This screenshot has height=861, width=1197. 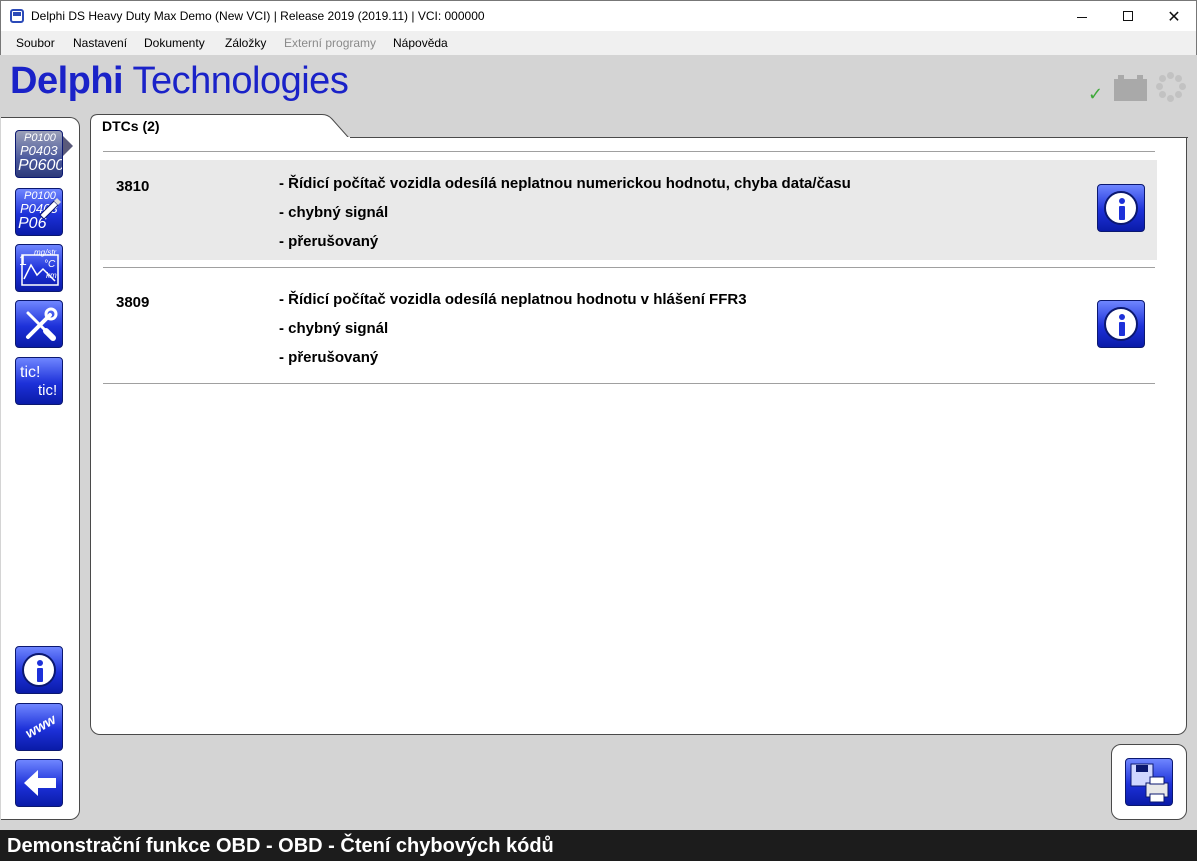 What do you see at coordinates (769, 137) in the screenshot?
I see `panel-top-border` at bounding box center [769, 137].